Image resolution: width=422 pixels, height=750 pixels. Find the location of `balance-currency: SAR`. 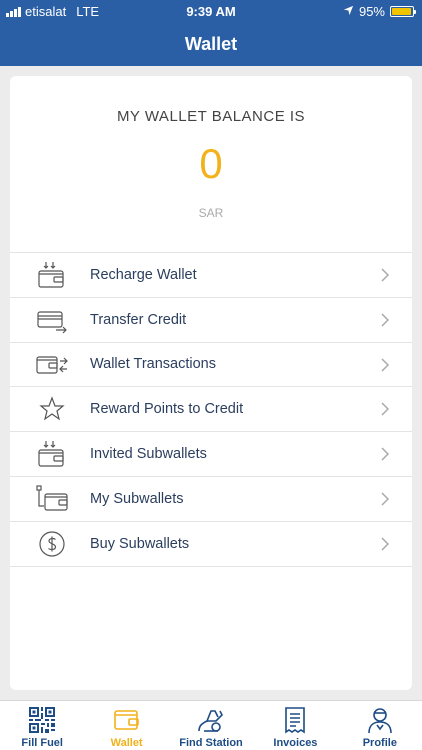

balance-currency: SAR is located at coordinates (211, 213).